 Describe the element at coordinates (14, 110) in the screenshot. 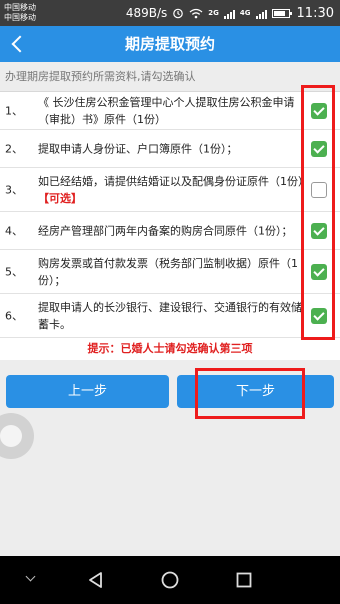

I see `item-number: 1、` at that location.